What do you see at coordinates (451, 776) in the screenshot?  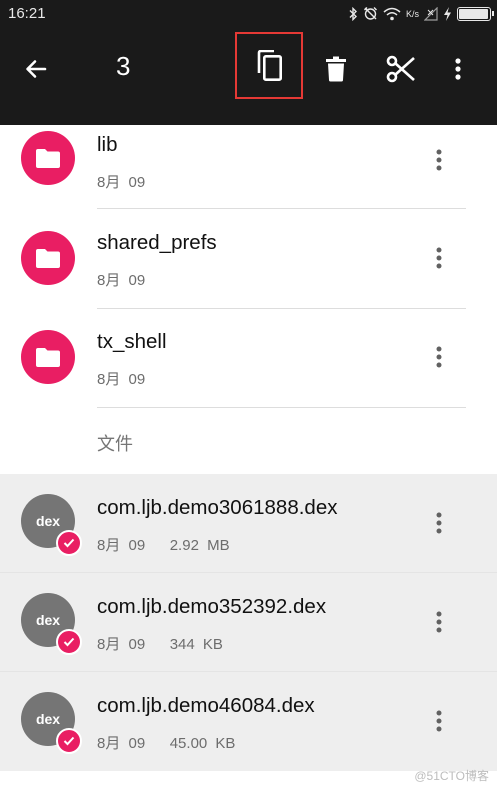 I see `watermark: @51CTO博客` at bounding box center [451, 776].